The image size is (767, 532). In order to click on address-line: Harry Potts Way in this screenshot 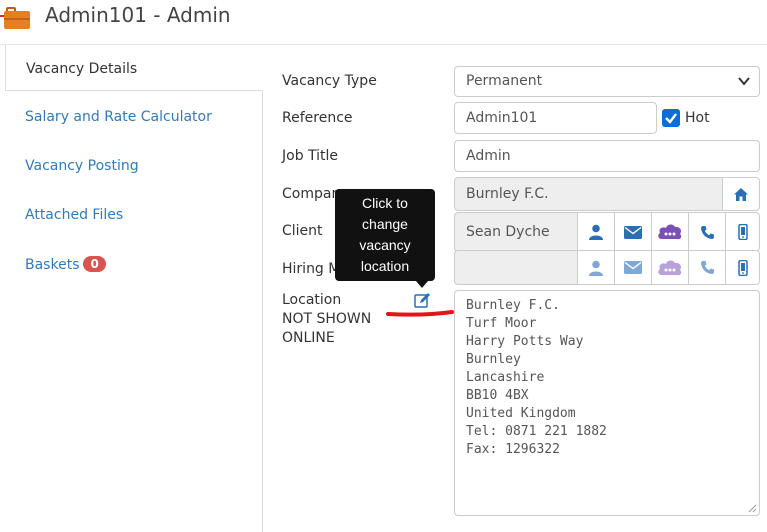, I will do `click(525, 341)`.